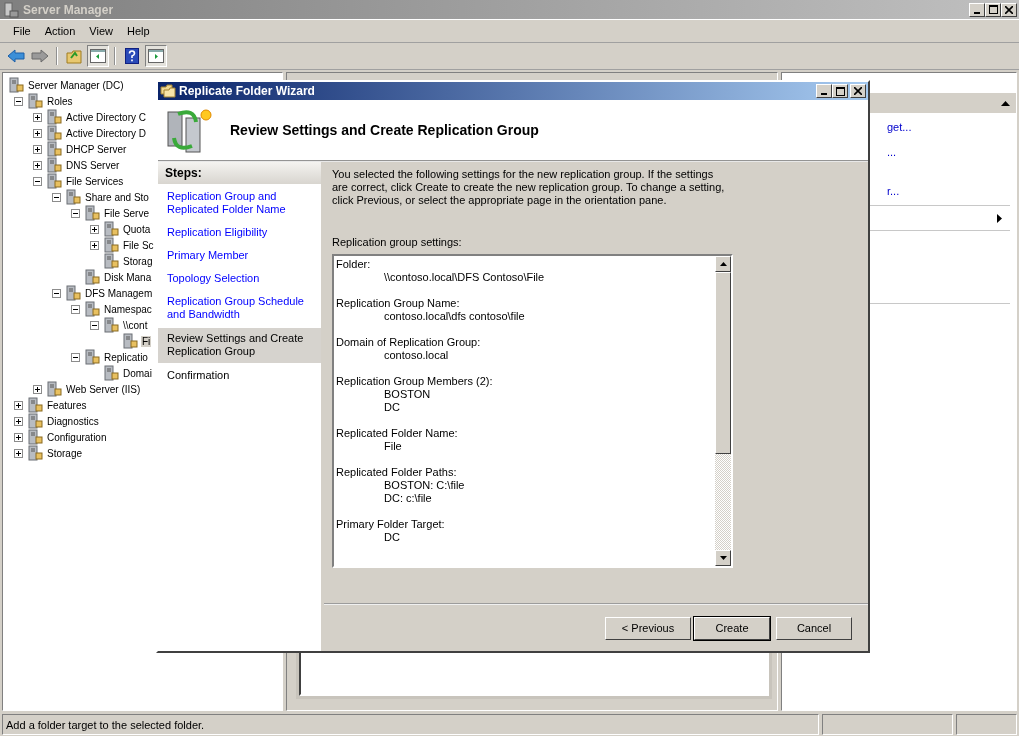 This screenshot has height=736, width=1019. What do you see at coordinates (93, 165) in the screenshot?
I see `tree-item: DNS Server` at bounding box center [93, 165].